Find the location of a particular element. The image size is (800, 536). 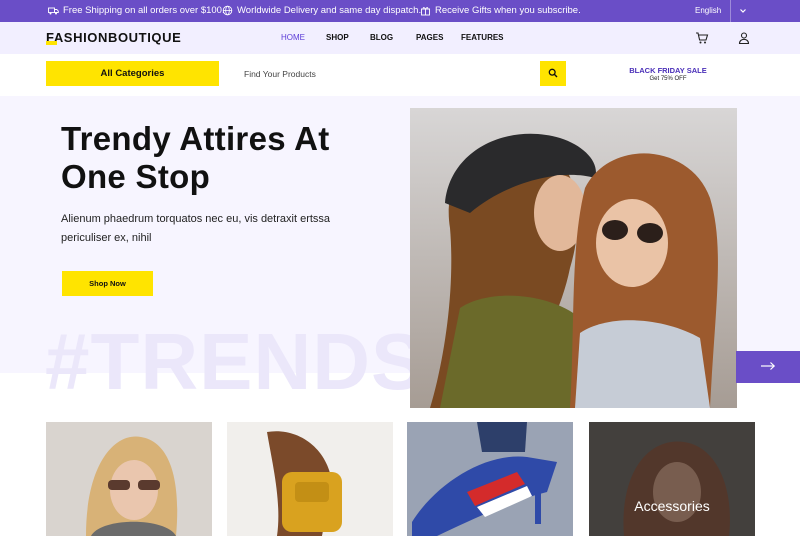

hero-next-button is located at coordinates (768, 367).